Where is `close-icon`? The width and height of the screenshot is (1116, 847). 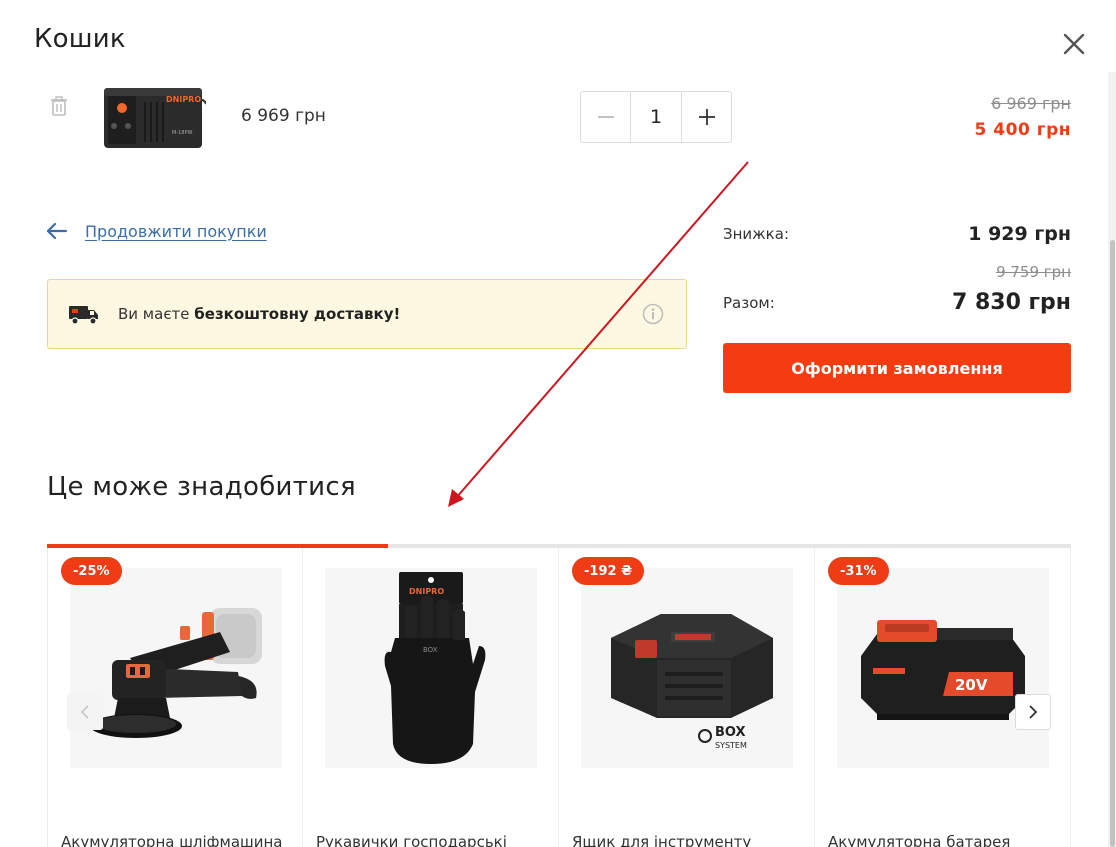
close-icon is located at coordinates (1074, 44).